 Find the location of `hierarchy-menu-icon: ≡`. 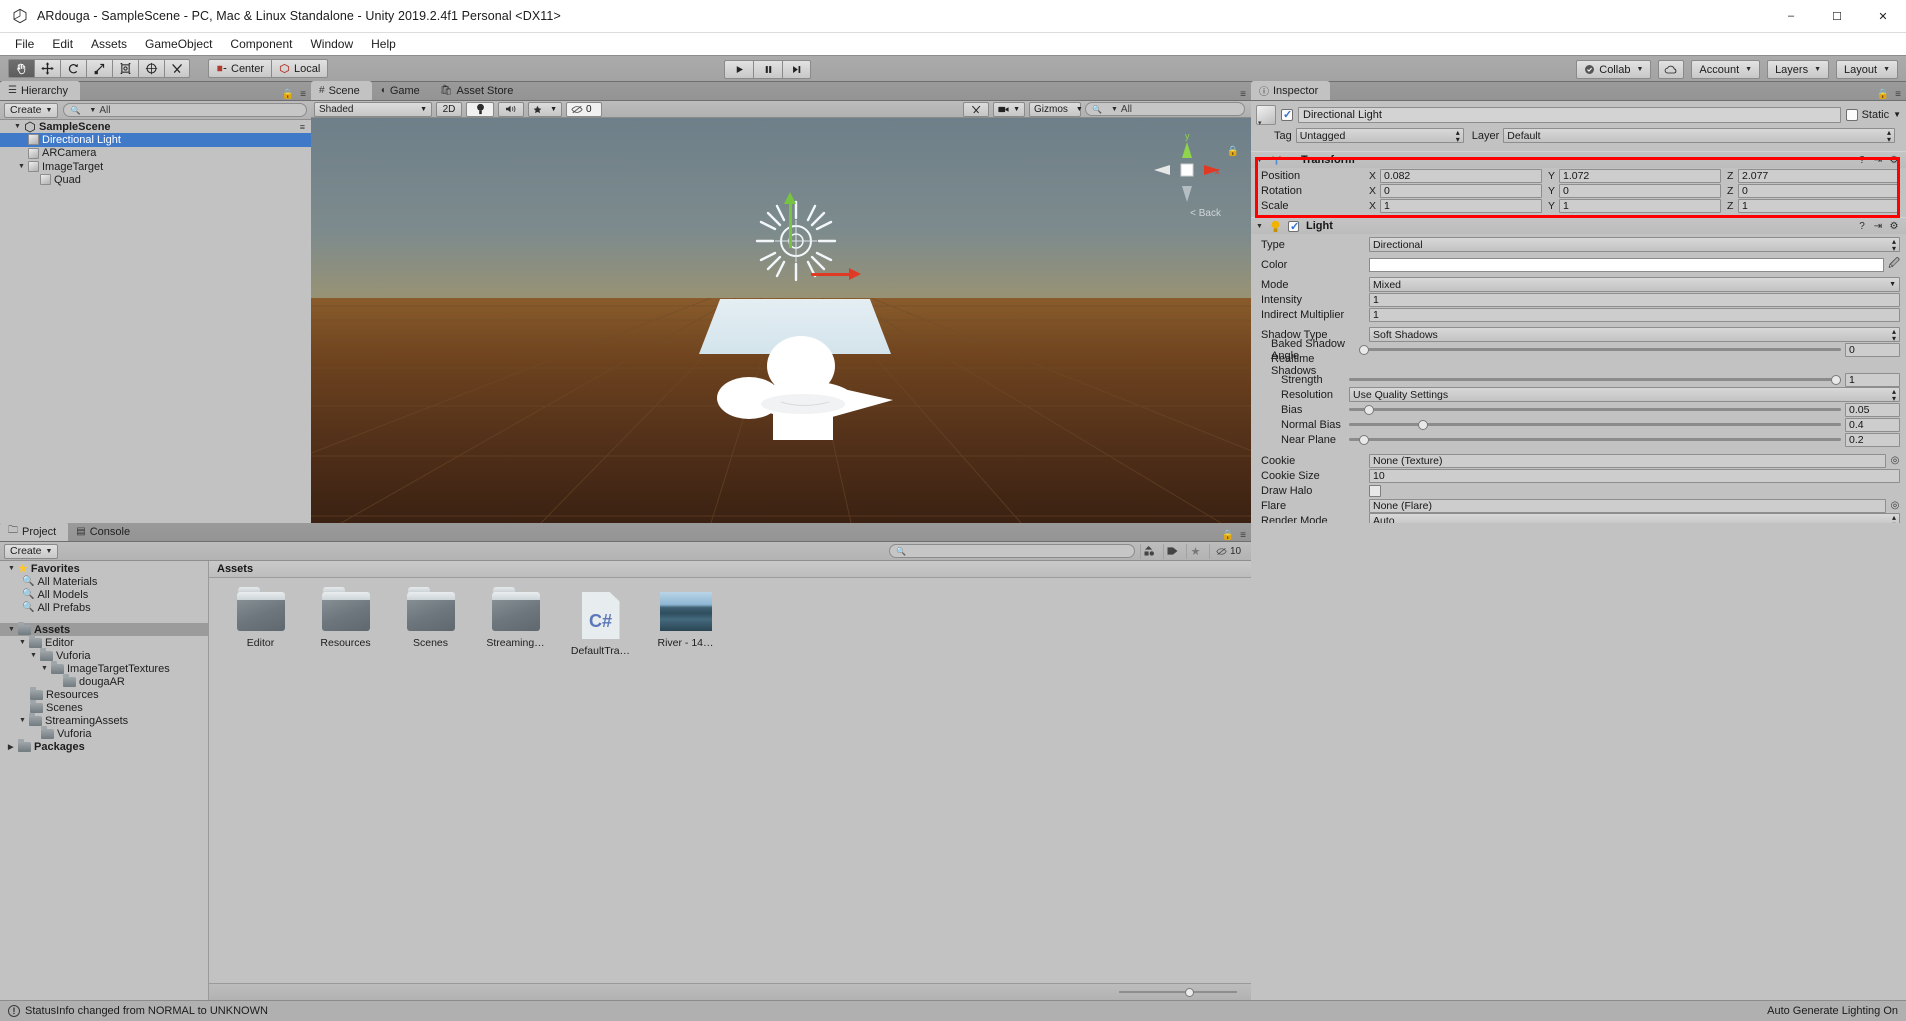

hierarchy-menu-icon: ≡ is located at coordinates (303, 94).